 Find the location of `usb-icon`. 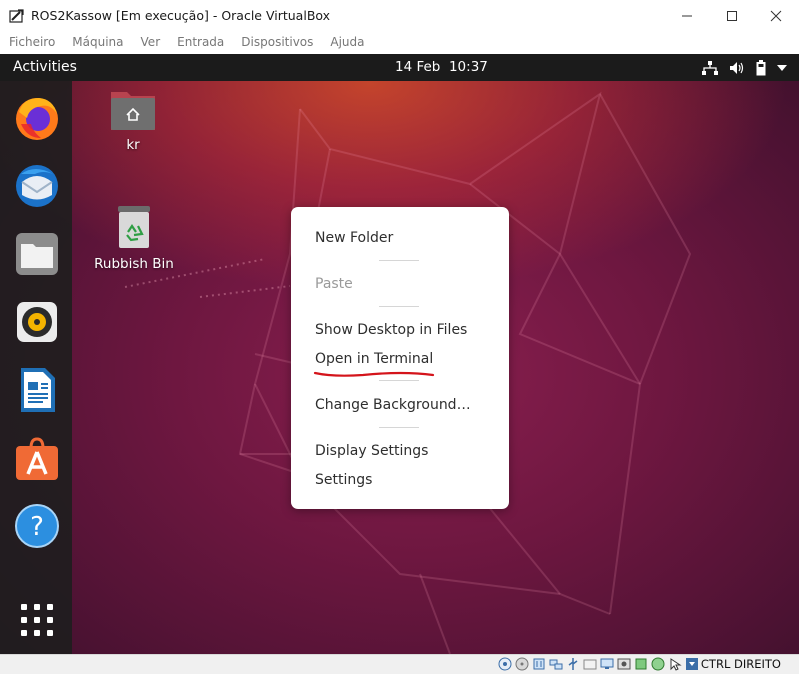

usb-icon is located at coordinates (573, 664).